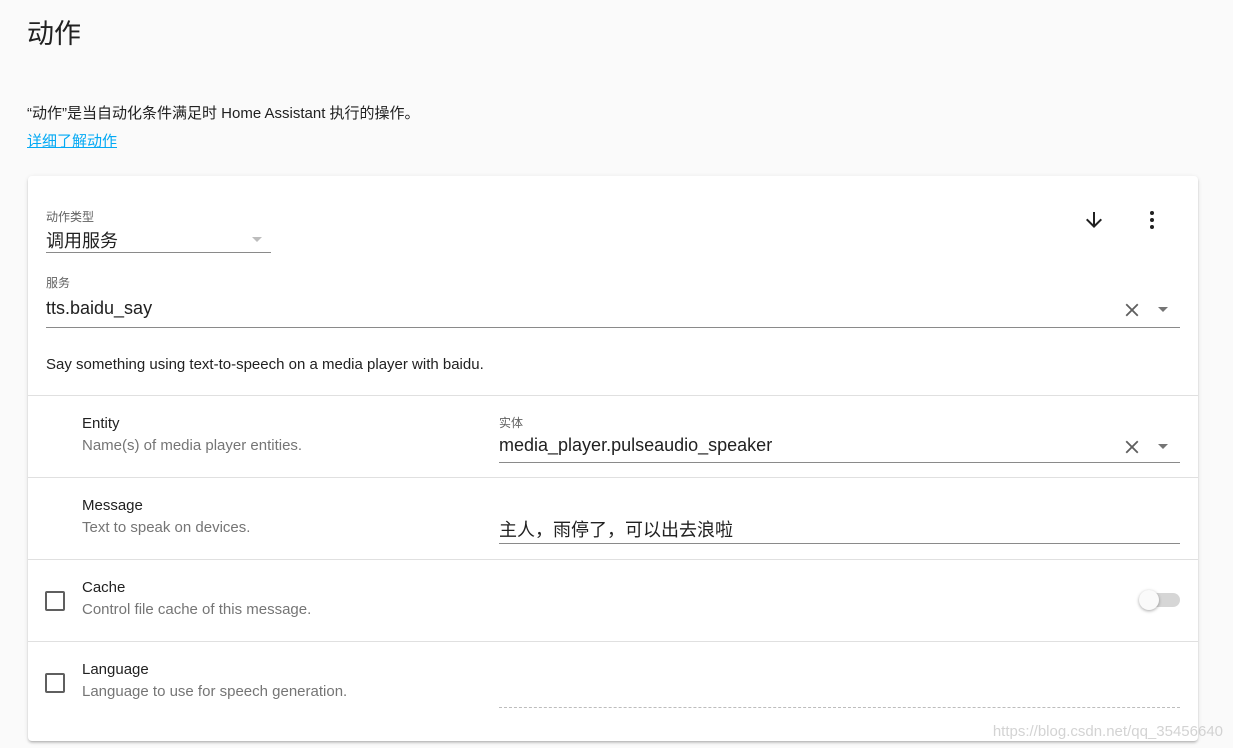 This screenshot has height=748, width=1233. Describe the element at coordinates (257, 239) in the screenshot. I see `action-type-dropdown-icon` at that location.